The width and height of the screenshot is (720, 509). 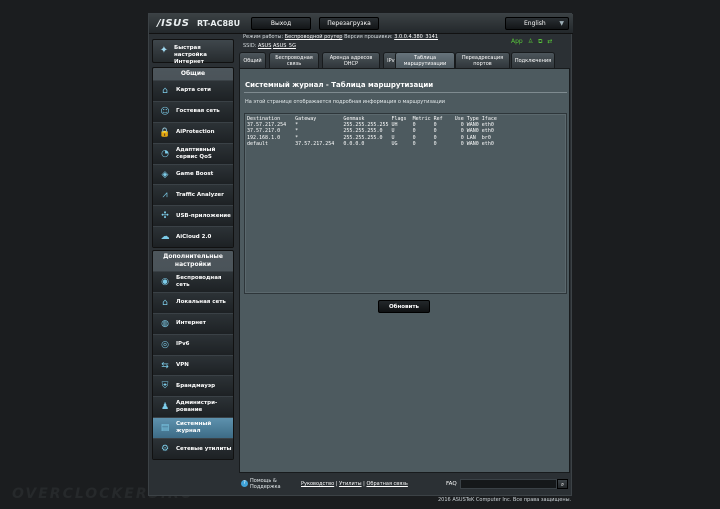 What do you see at coordinates (193, 323) in the screenshot?
I see `sidebar-item-globe: ◍ Интернет` at bounding box center [193, 323].